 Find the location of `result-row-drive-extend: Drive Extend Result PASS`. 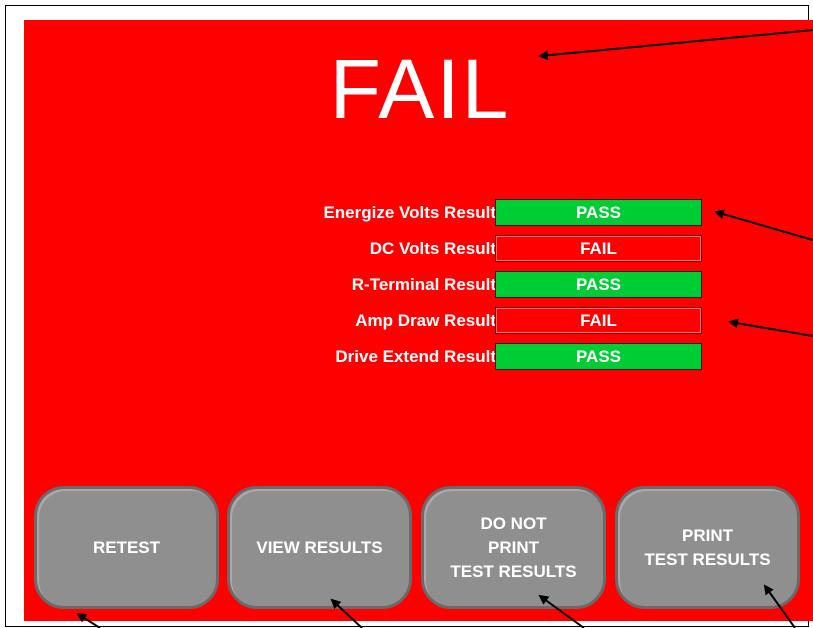

result-row-drive-extend: Drive Extend Result PASS is located at coordinates (364, 357).